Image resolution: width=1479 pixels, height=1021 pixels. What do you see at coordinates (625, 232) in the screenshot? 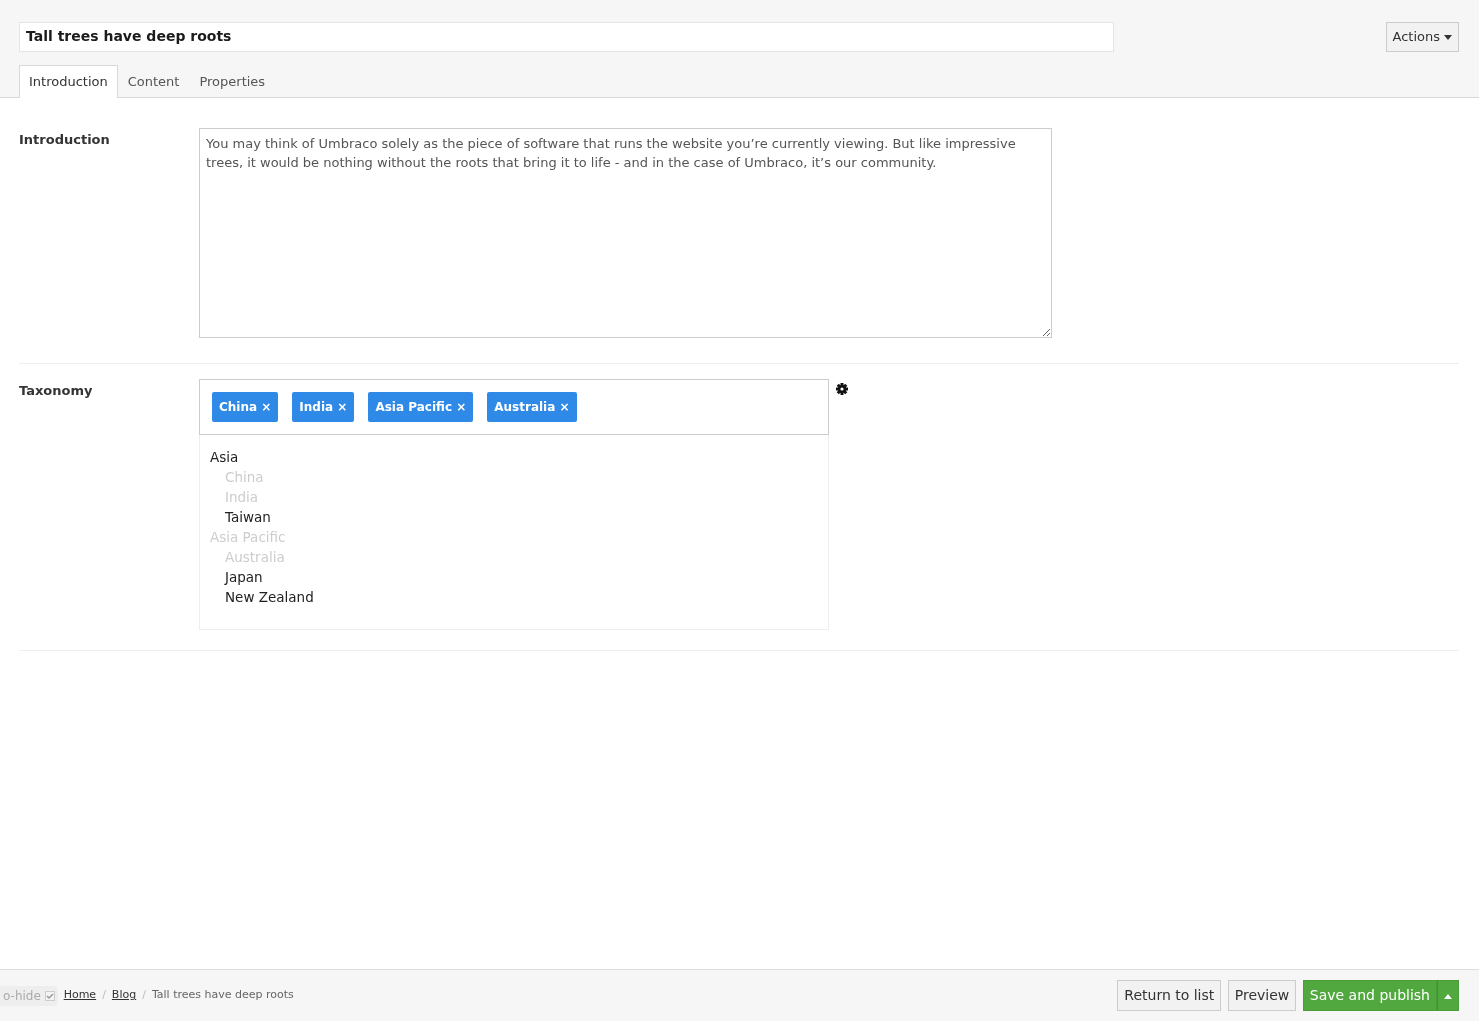
I see `text-area: You may think of Umbraco solely as the piece of software that runs the website you’re currently viewing. But like impressive trees, it would be nothing without the roots that bring it to life - and in the case of Umbraco, it’s our community.` at bounding box center [625, 232].